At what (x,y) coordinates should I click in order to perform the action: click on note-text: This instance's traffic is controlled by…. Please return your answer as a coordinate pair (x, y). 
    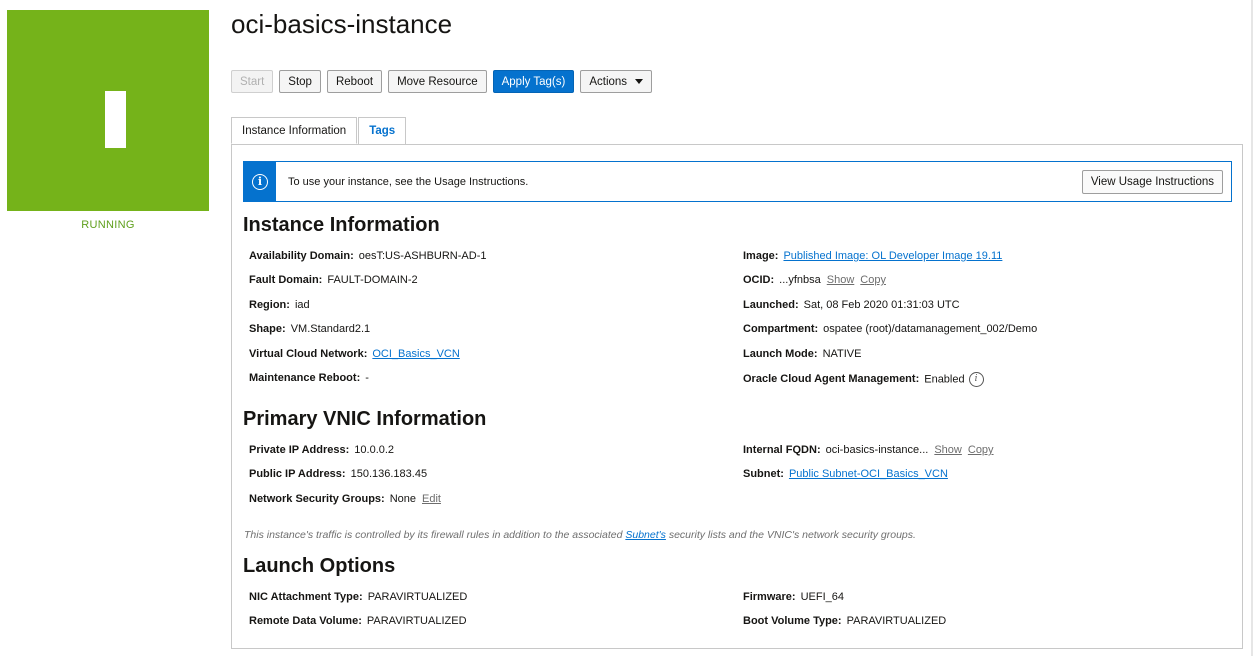
    Looking at the image, I should click on (435, 535).